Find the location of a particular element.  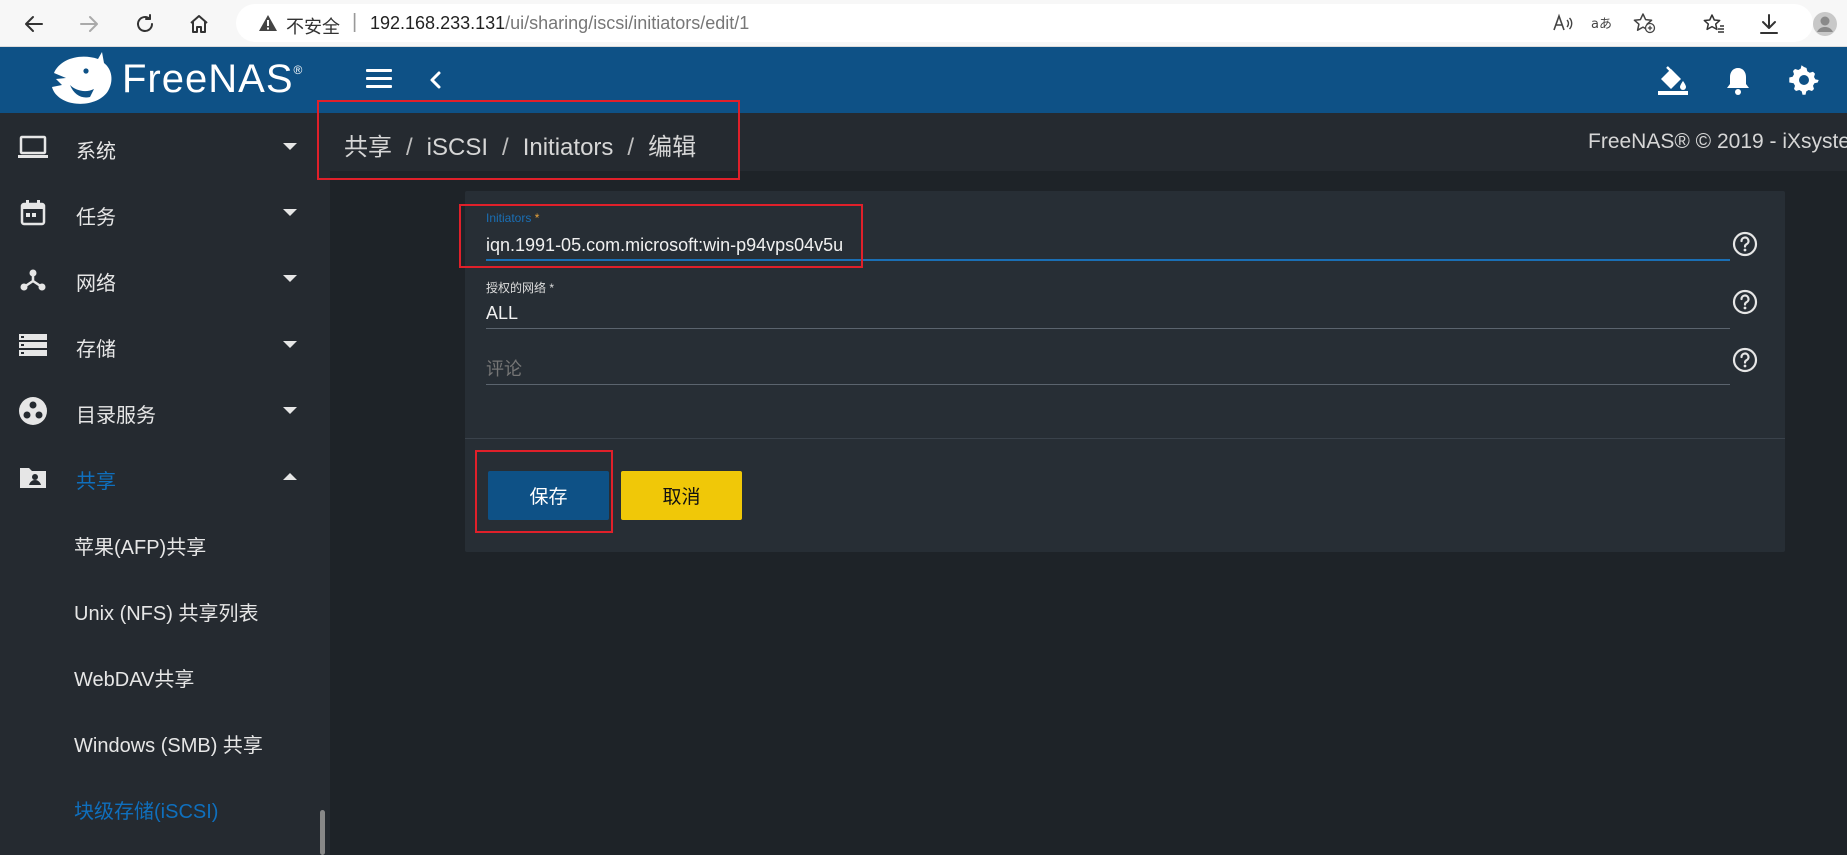

sidebar-subitem-nfs: Unix (NFS) 共享列表 is located at coordinates (165, 608).